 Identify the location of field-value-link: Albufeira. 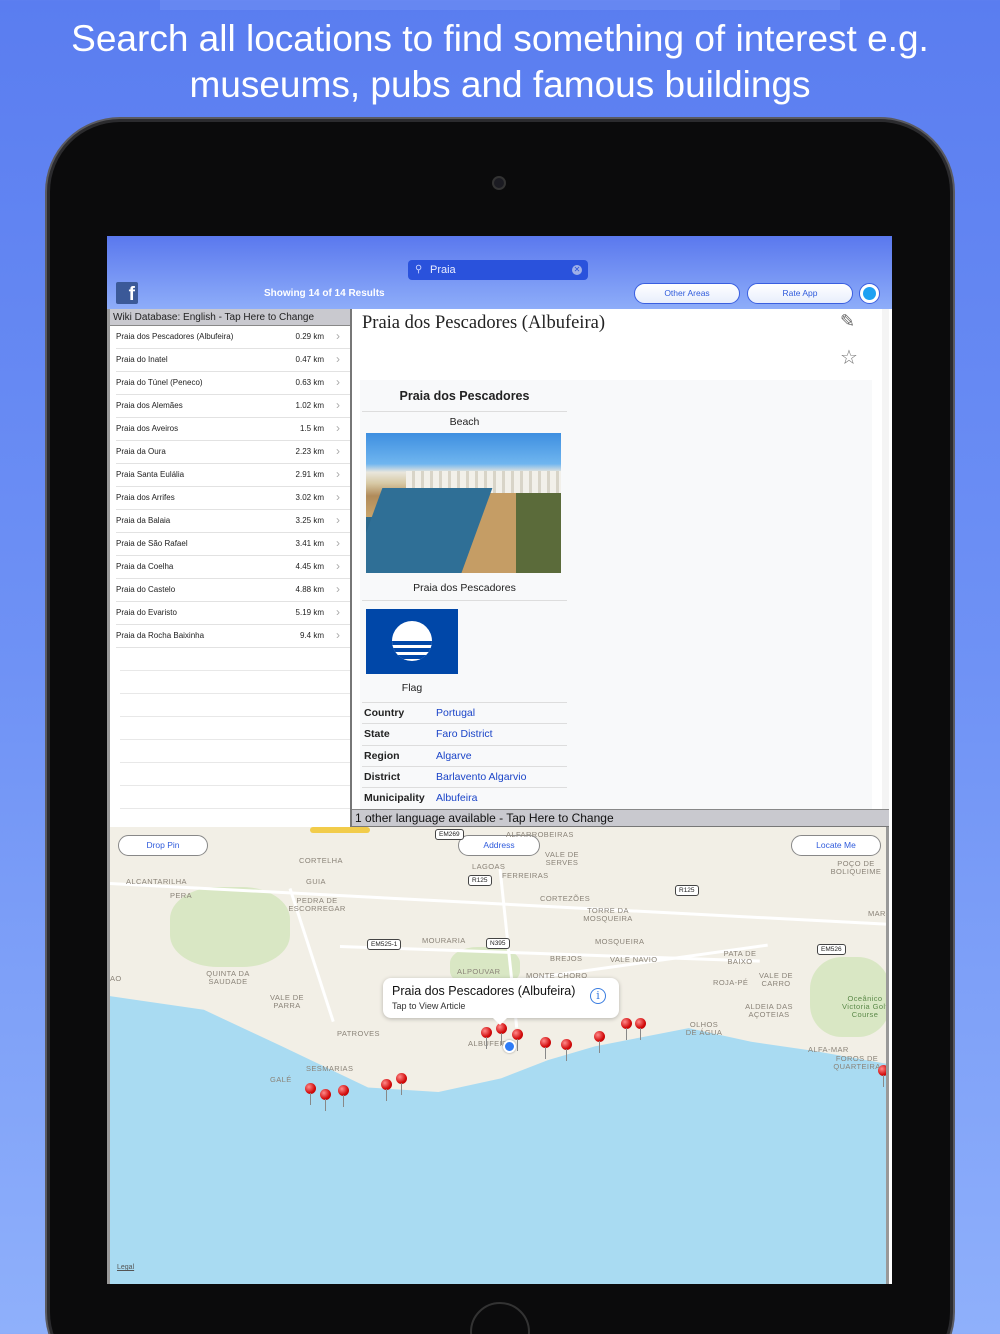
(456, 798).